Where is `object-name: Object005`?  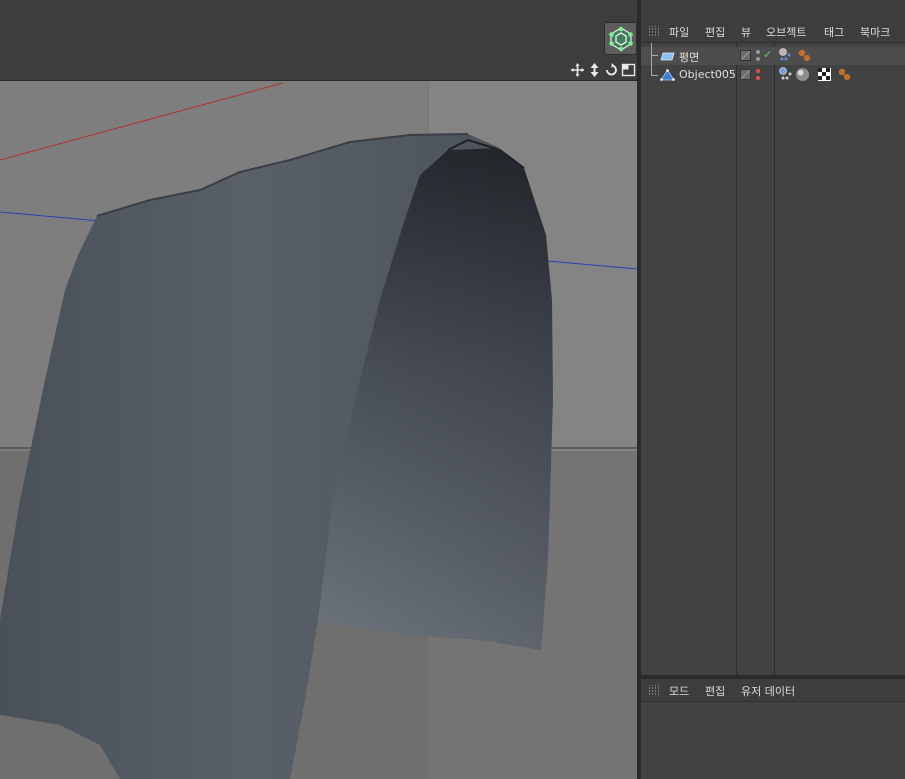 object-name: Object005 is located at coordinates (707, 74).